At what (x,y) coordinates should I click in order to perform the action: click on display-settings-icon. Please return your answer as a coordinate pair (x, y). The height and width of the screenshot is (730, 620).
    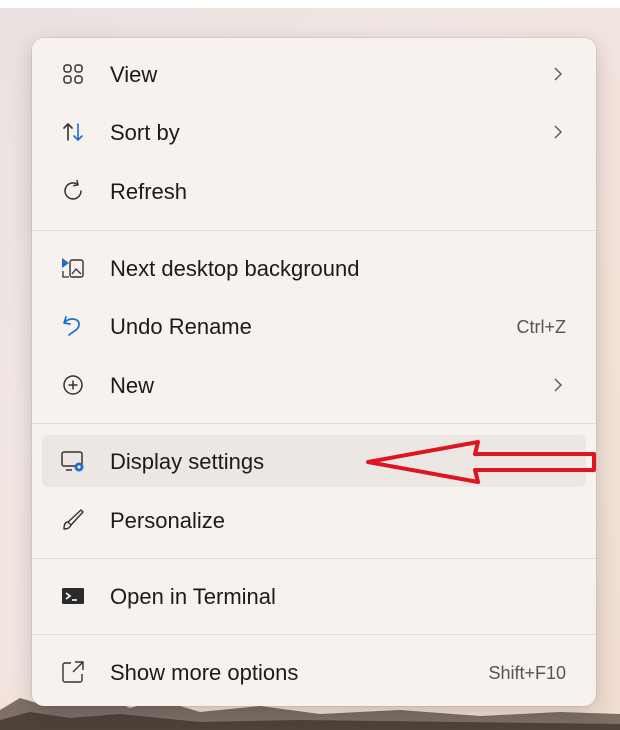
    Looking at the image, I should click on (73, 461).